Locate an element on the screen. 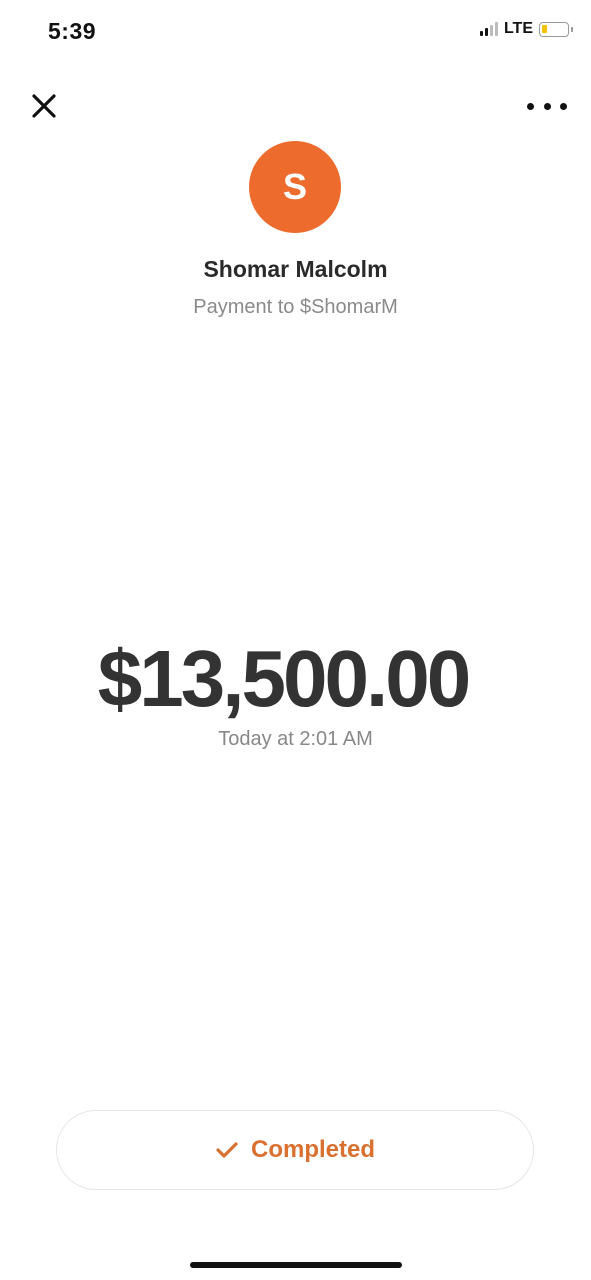 The image size is (591, 1280). payment-recipient-cashtag: Payment to $ShomarM is located at coordinates (295, 307).